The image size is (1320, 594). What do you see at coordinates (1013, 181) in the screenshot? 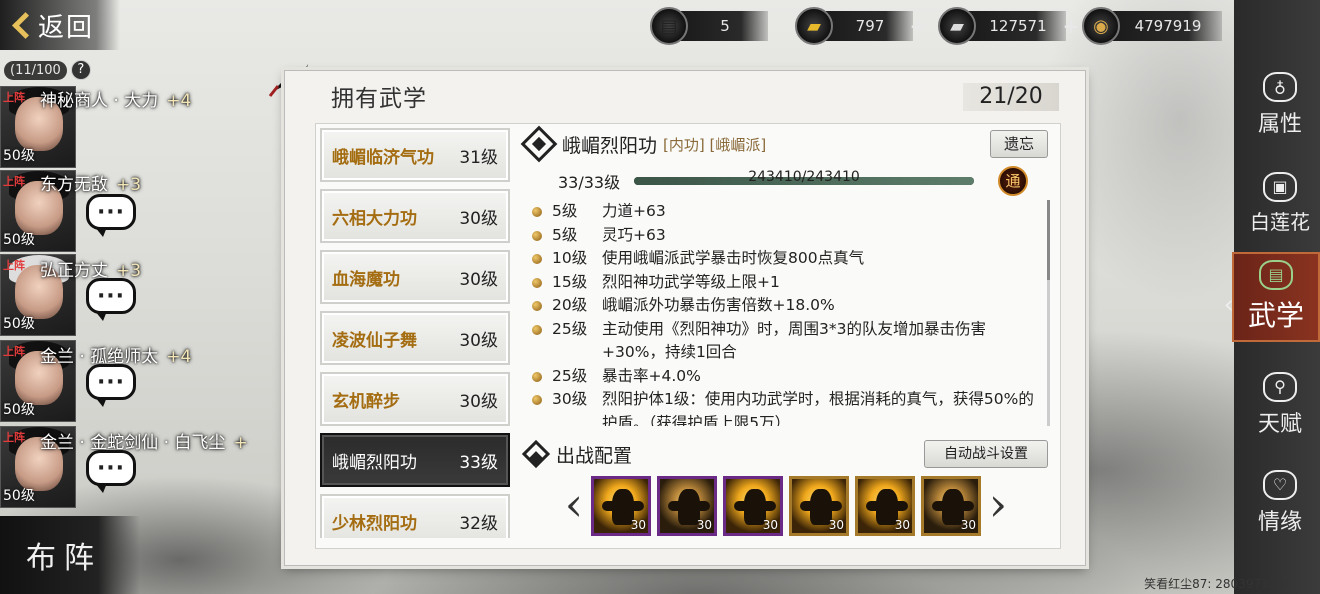
I see `mastery-badge: 通` at bounding box center [1013, 181].